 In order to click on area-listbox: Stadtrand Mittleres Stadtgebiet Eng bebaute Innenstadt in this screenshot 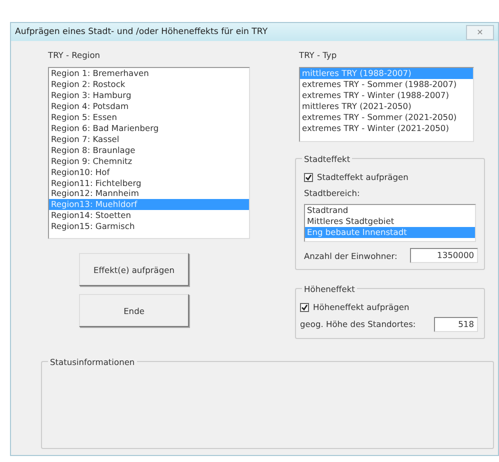, I will do `click(390, 223)`.